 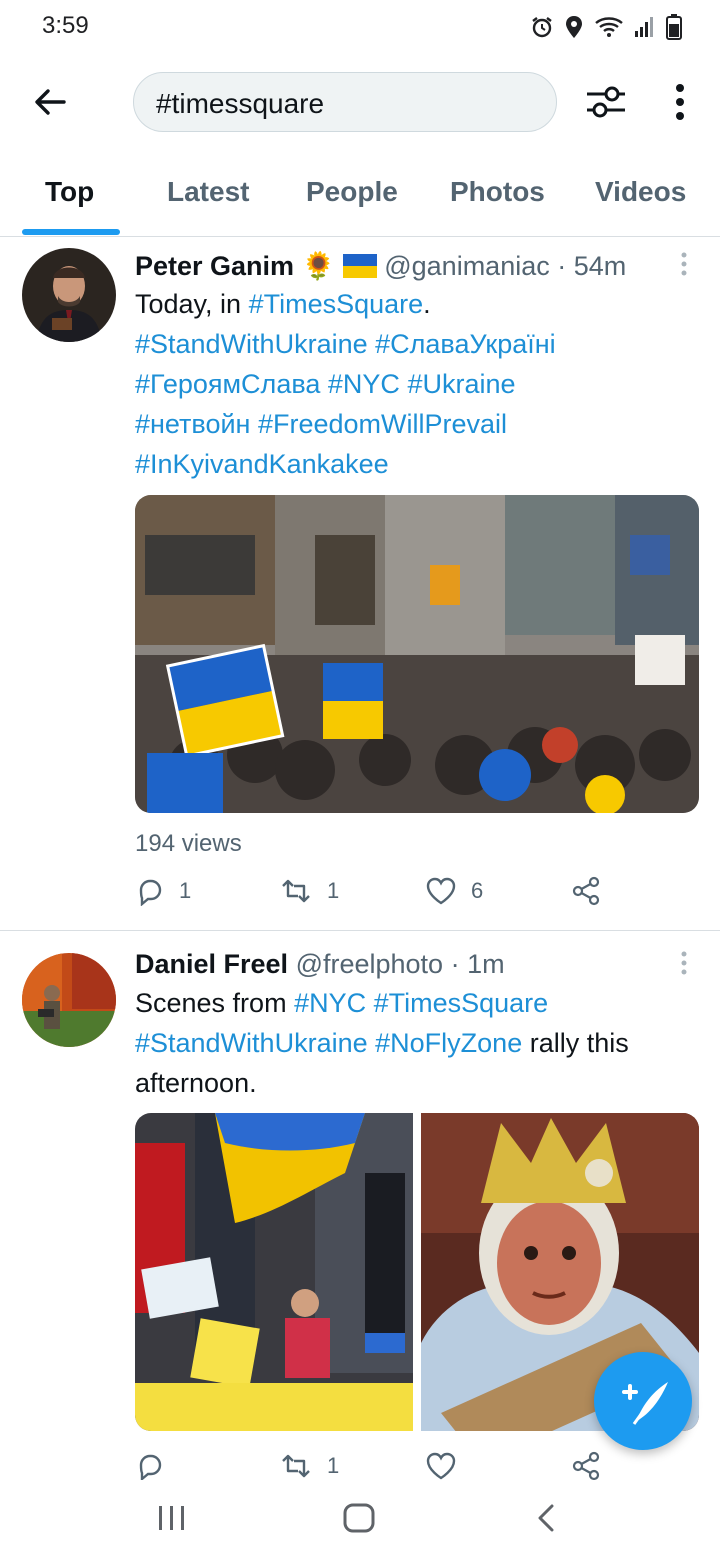 I want to click on home-icon, so click(x=359, y=1518).